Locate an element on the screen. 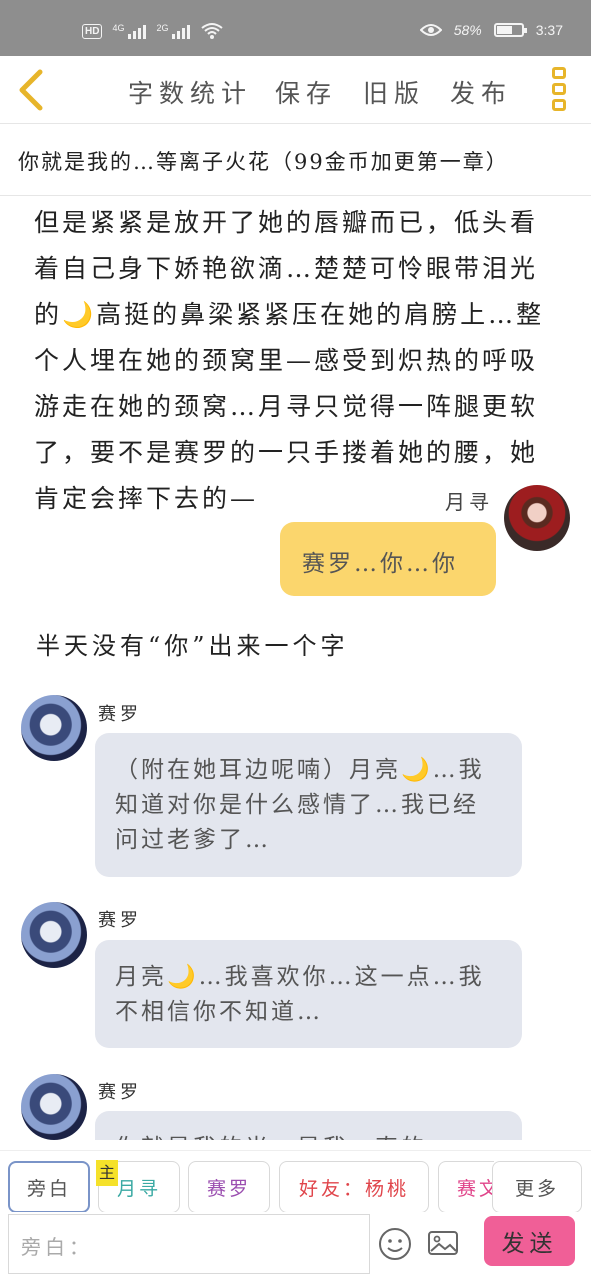 The image size is (591, 1280). friend-chip: 好友：杨桃 is located at coordinates (354, 1187).